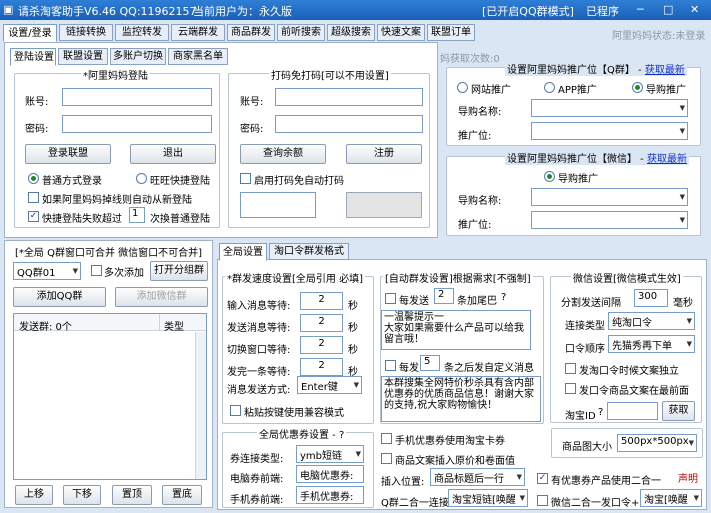 The height and width of the screenshot is (513, 711). I want to click on link-type-label: 连接类型, so click(585, 326).